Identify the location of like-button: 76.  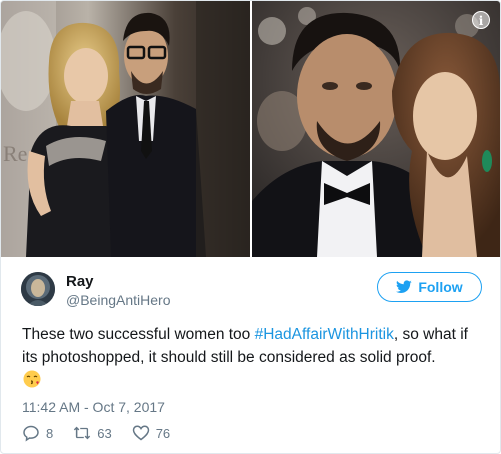
(151, 433).